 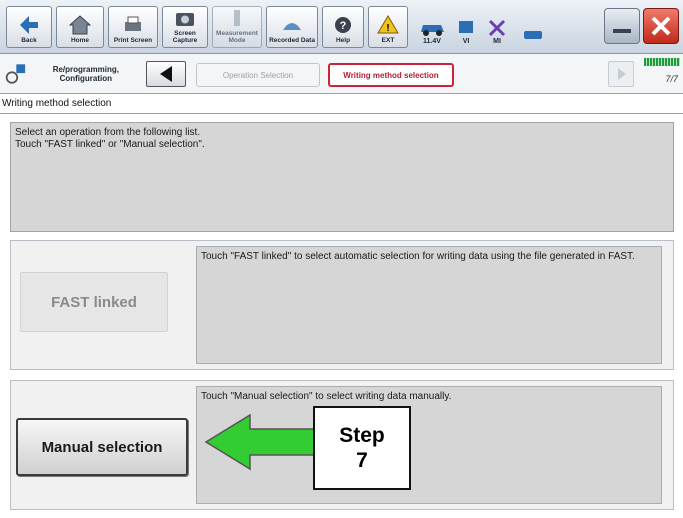 I want to click on battery-status: 11.4V, so click(x=432, y=27).